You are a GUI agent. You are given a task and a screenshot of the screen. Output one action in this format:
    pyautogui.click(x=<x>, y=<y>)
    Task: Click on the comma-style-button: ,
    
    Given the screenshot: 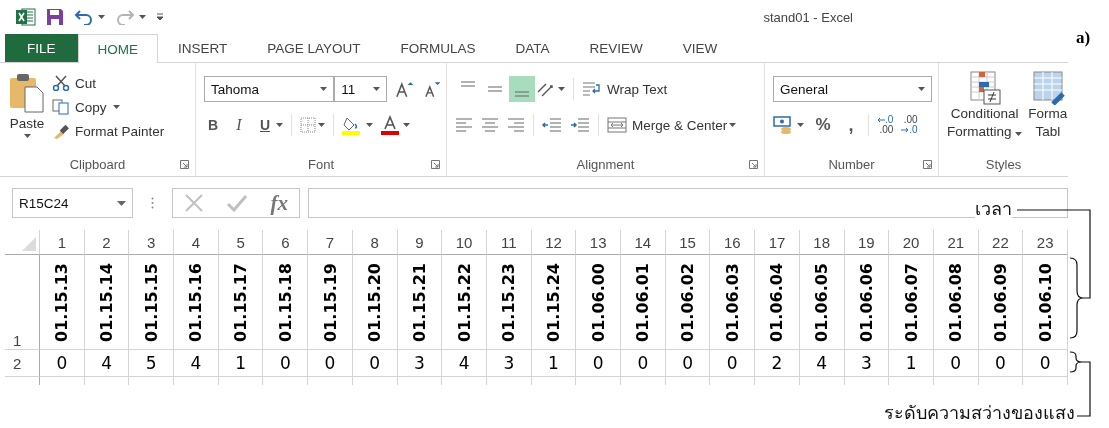 What is the action you would take?
    pyautogui.click(x=851, y=125)
    